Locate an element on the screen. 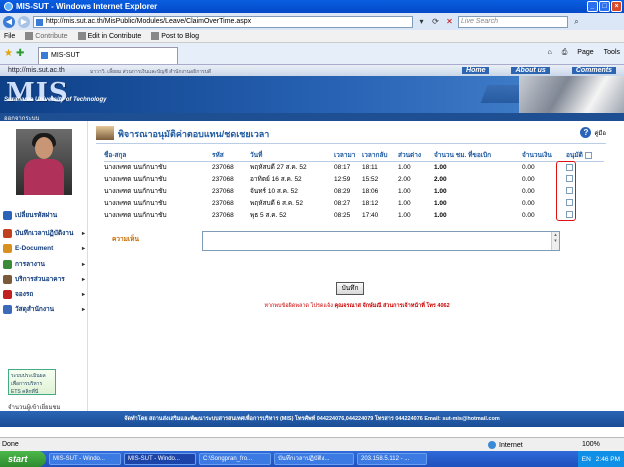 The height and width of the screenshot is (467, 624). banner-photo is located at coordinates (571, 94).